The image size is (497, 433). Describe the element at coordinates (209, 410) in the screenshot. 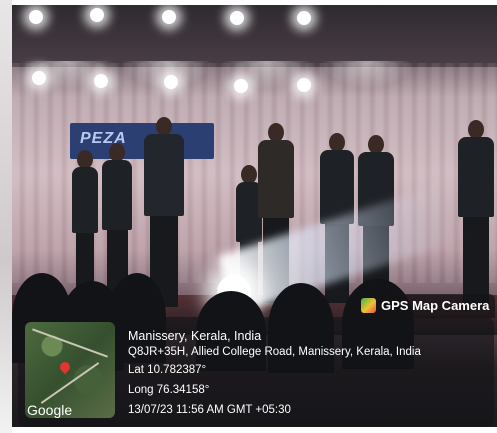

I see `capture-timestamp: 13/07/23 11:56 AM GMT +05:30` at that location.